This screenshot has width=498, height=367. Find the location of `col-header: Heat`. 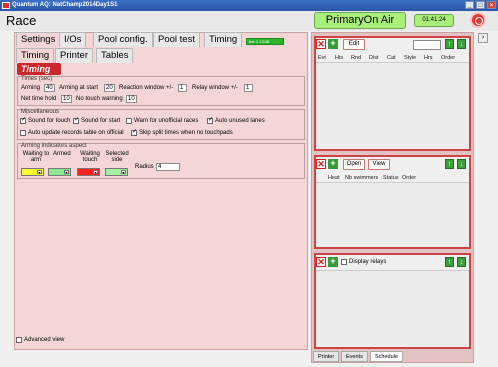

col-header: Heat is located at coordinates (334, 178).